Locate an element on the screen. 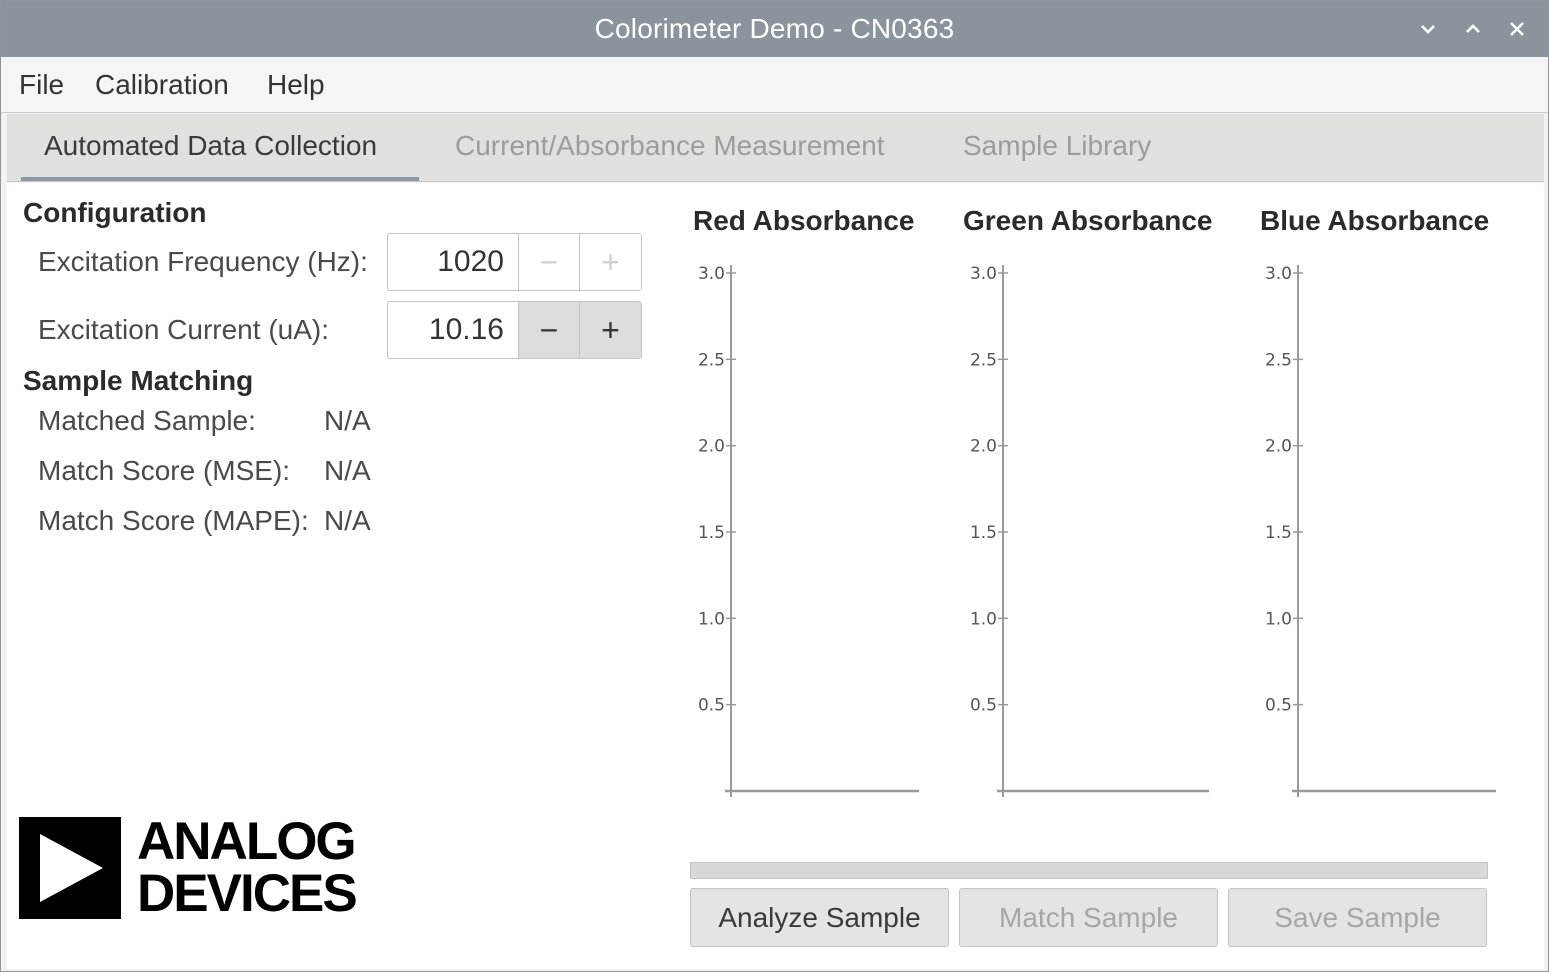 The image size is (1549, 972). match-score-mape-label: Match Score (MAPE): is located at coordinates (173, 520).